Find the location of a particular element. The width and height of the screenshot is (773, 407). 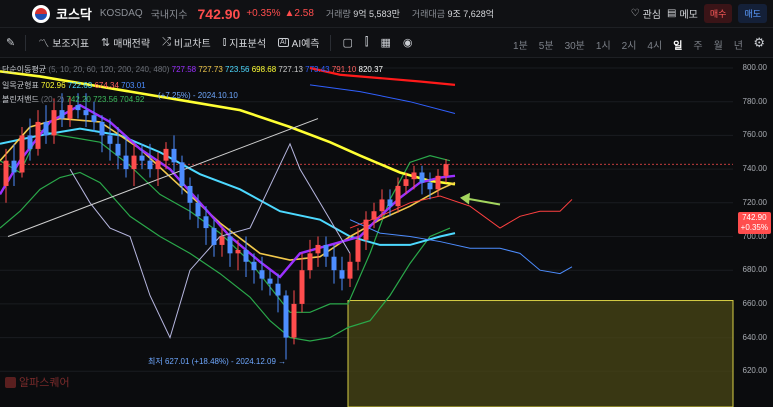

layout-button: ▦ is located at coordinates (385, 42).